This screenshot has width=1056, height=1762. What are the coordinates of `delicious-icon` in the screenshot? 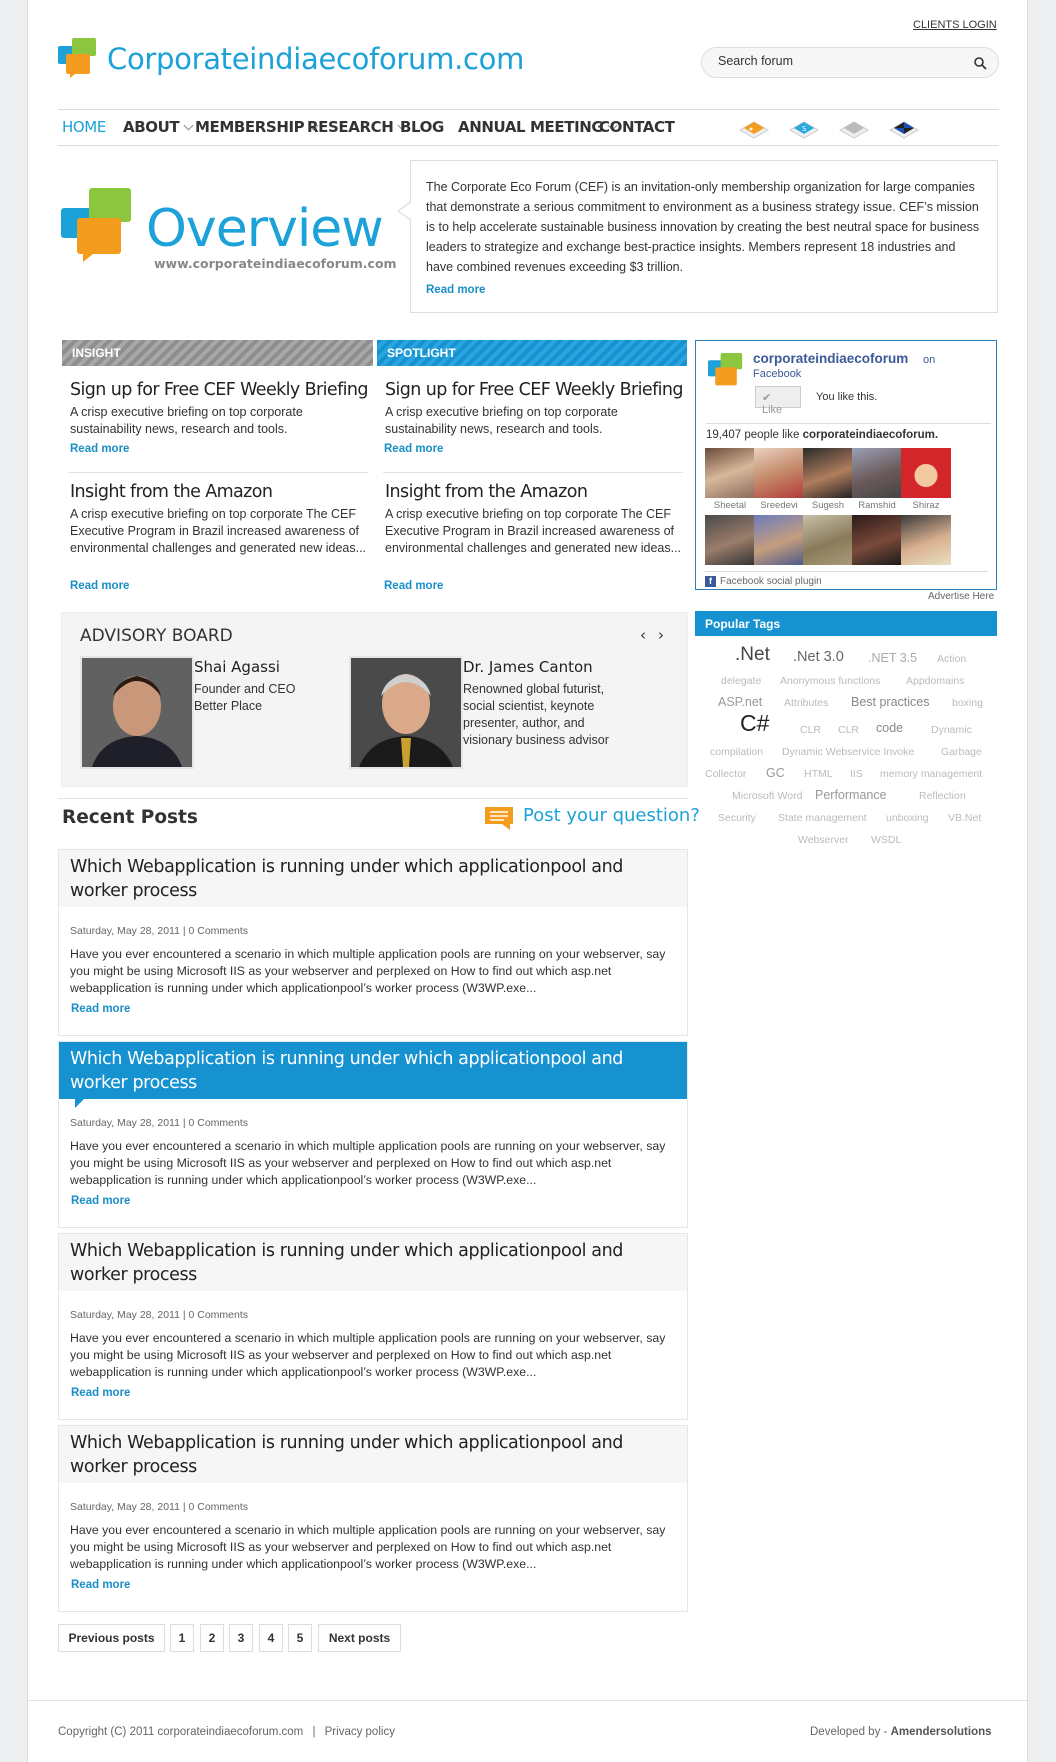 It's located at (904, 128).